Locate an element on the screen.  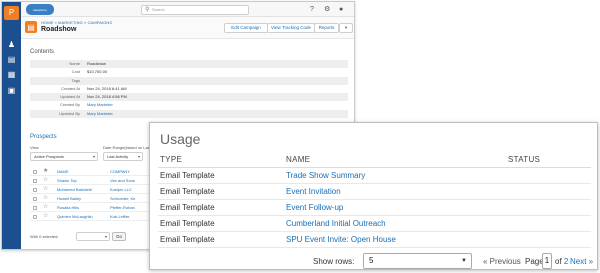
column-header-status: STATUS is located at coordinates (524, 159).